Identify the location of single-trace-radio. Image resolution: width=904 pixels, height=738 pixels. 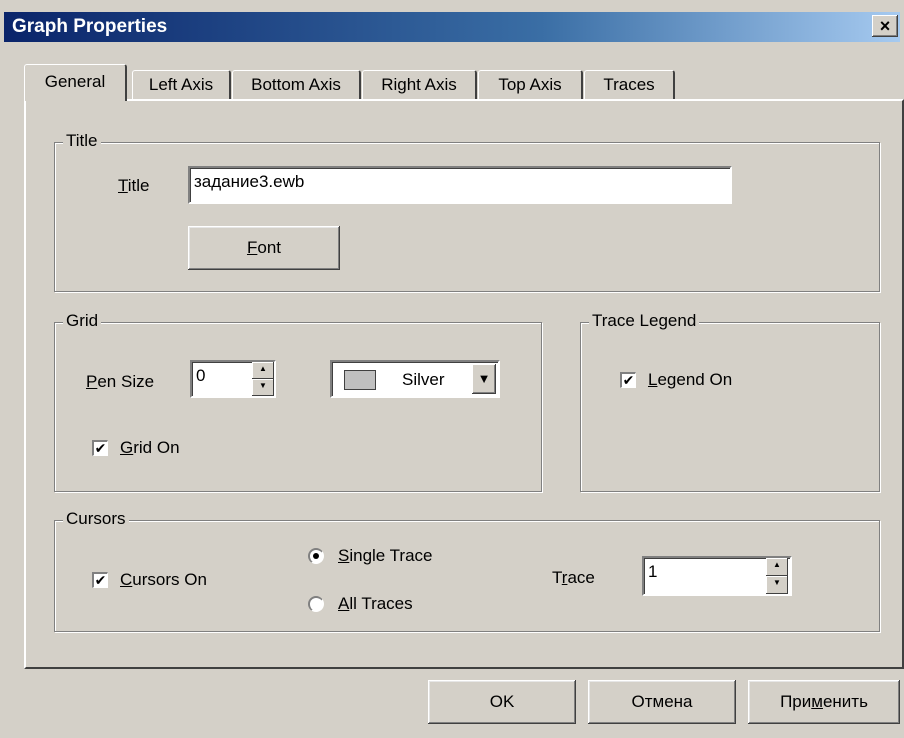
(316, 556).